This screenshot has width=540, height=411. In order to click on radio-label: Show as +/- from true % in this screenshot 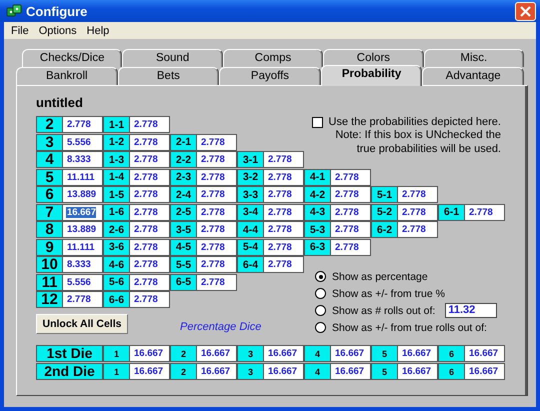, I will do `click(388, 294)`.